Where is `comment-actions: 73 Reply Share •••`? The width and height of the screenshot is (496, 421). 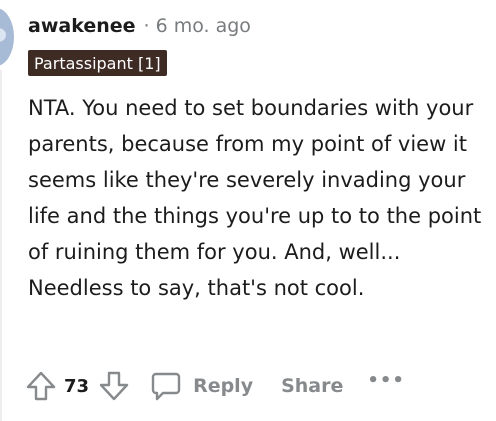
comment-actions: 73 Reply Share ••• is located at coordinates (214, 386).